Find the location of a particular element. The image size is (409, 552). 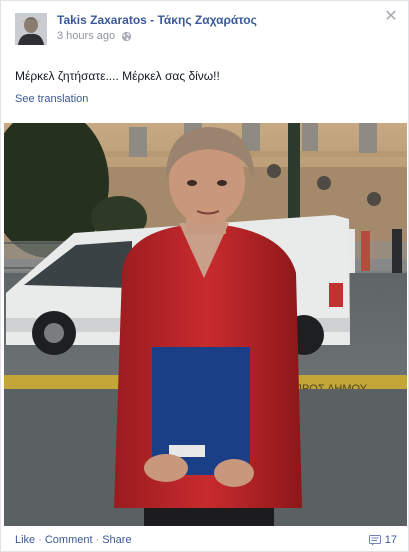

globe-icon is located at coordinates (126, 36).